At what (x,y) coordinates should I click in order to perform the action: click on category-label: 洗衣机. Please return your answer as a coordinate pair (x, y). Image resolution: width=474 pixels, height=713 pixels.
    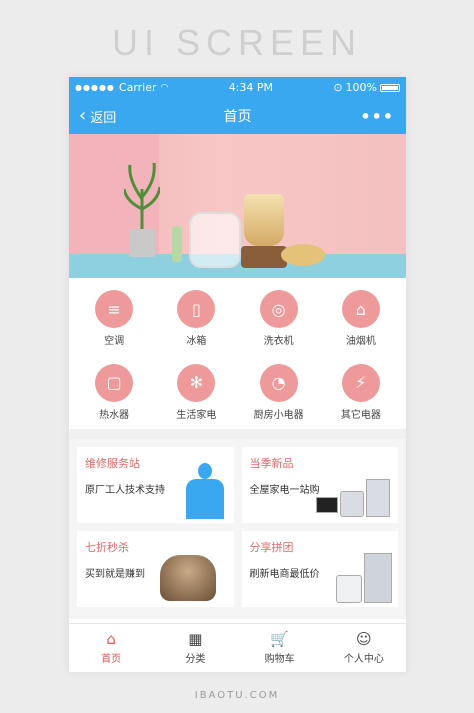
    Looking at the image, I should click on (278, 341).